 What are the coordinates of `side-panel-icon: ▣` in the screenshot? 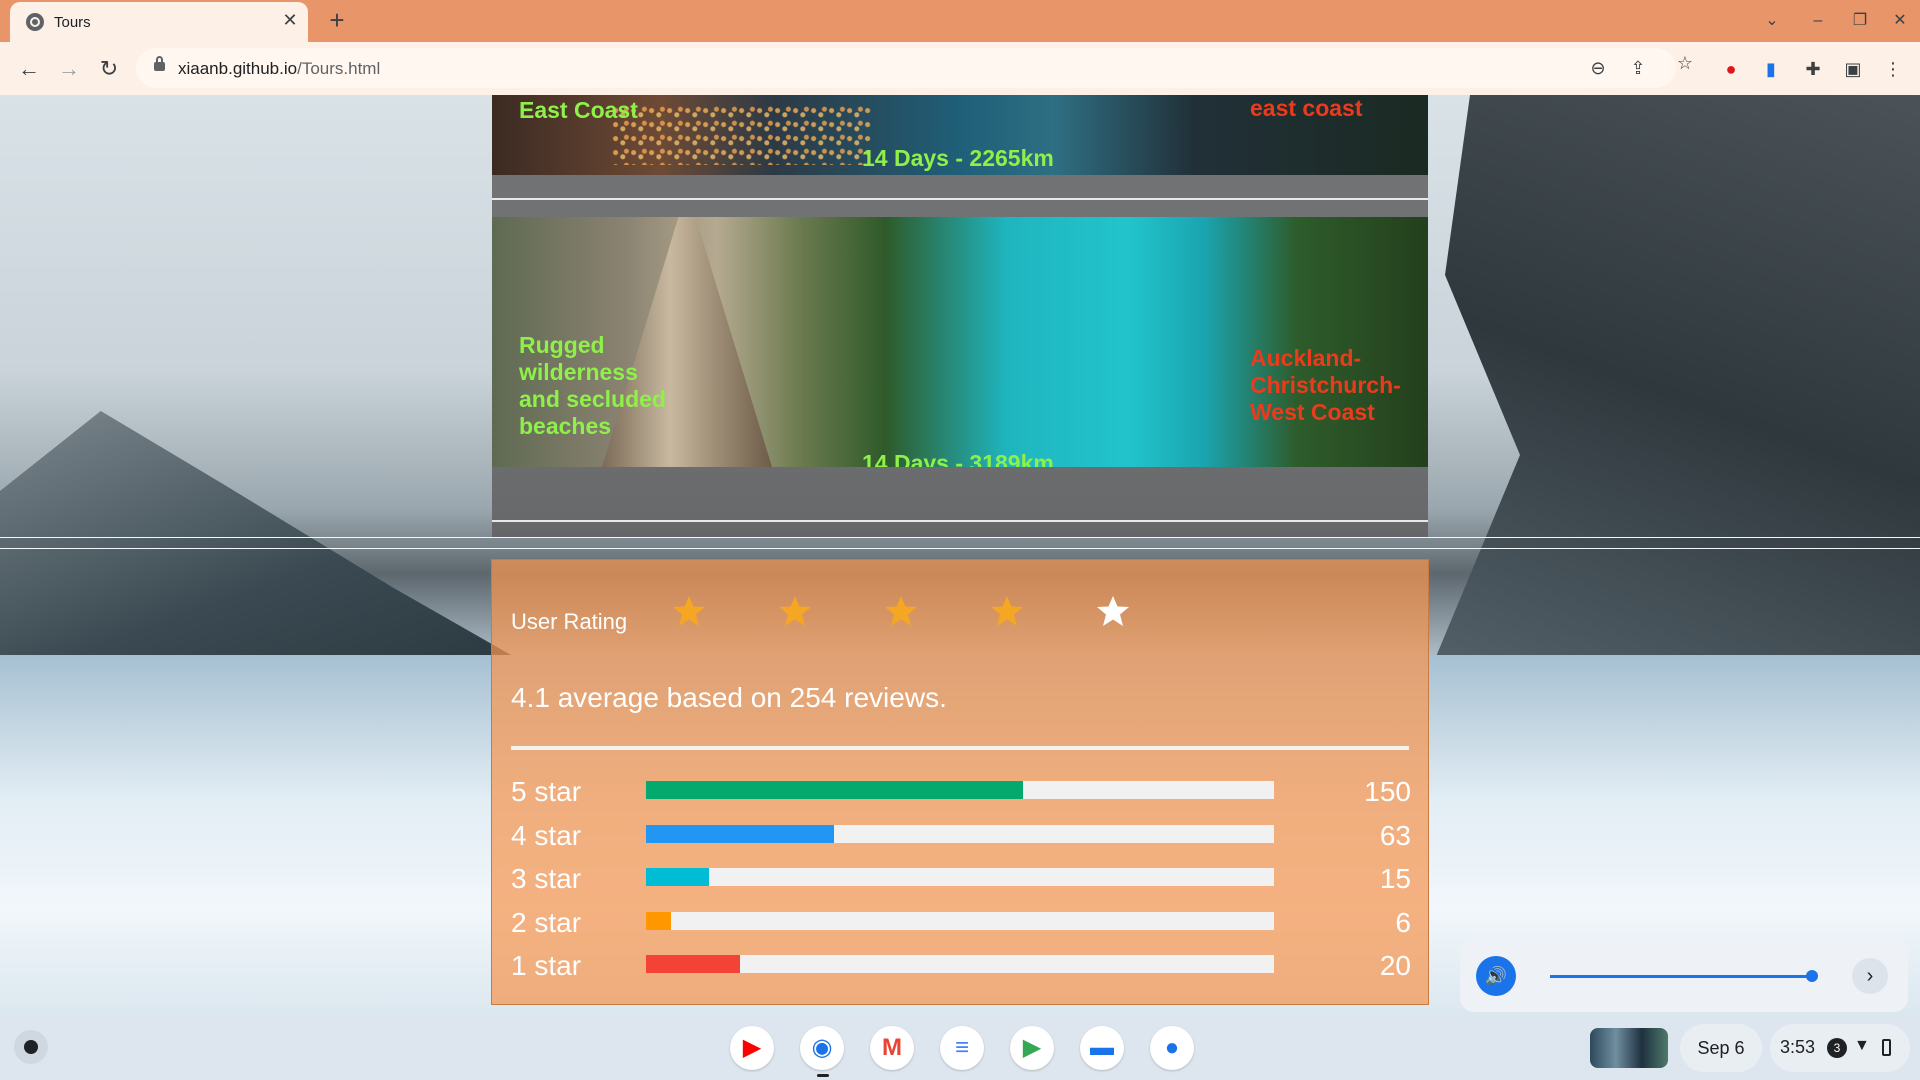 It's located at (1853, 69).